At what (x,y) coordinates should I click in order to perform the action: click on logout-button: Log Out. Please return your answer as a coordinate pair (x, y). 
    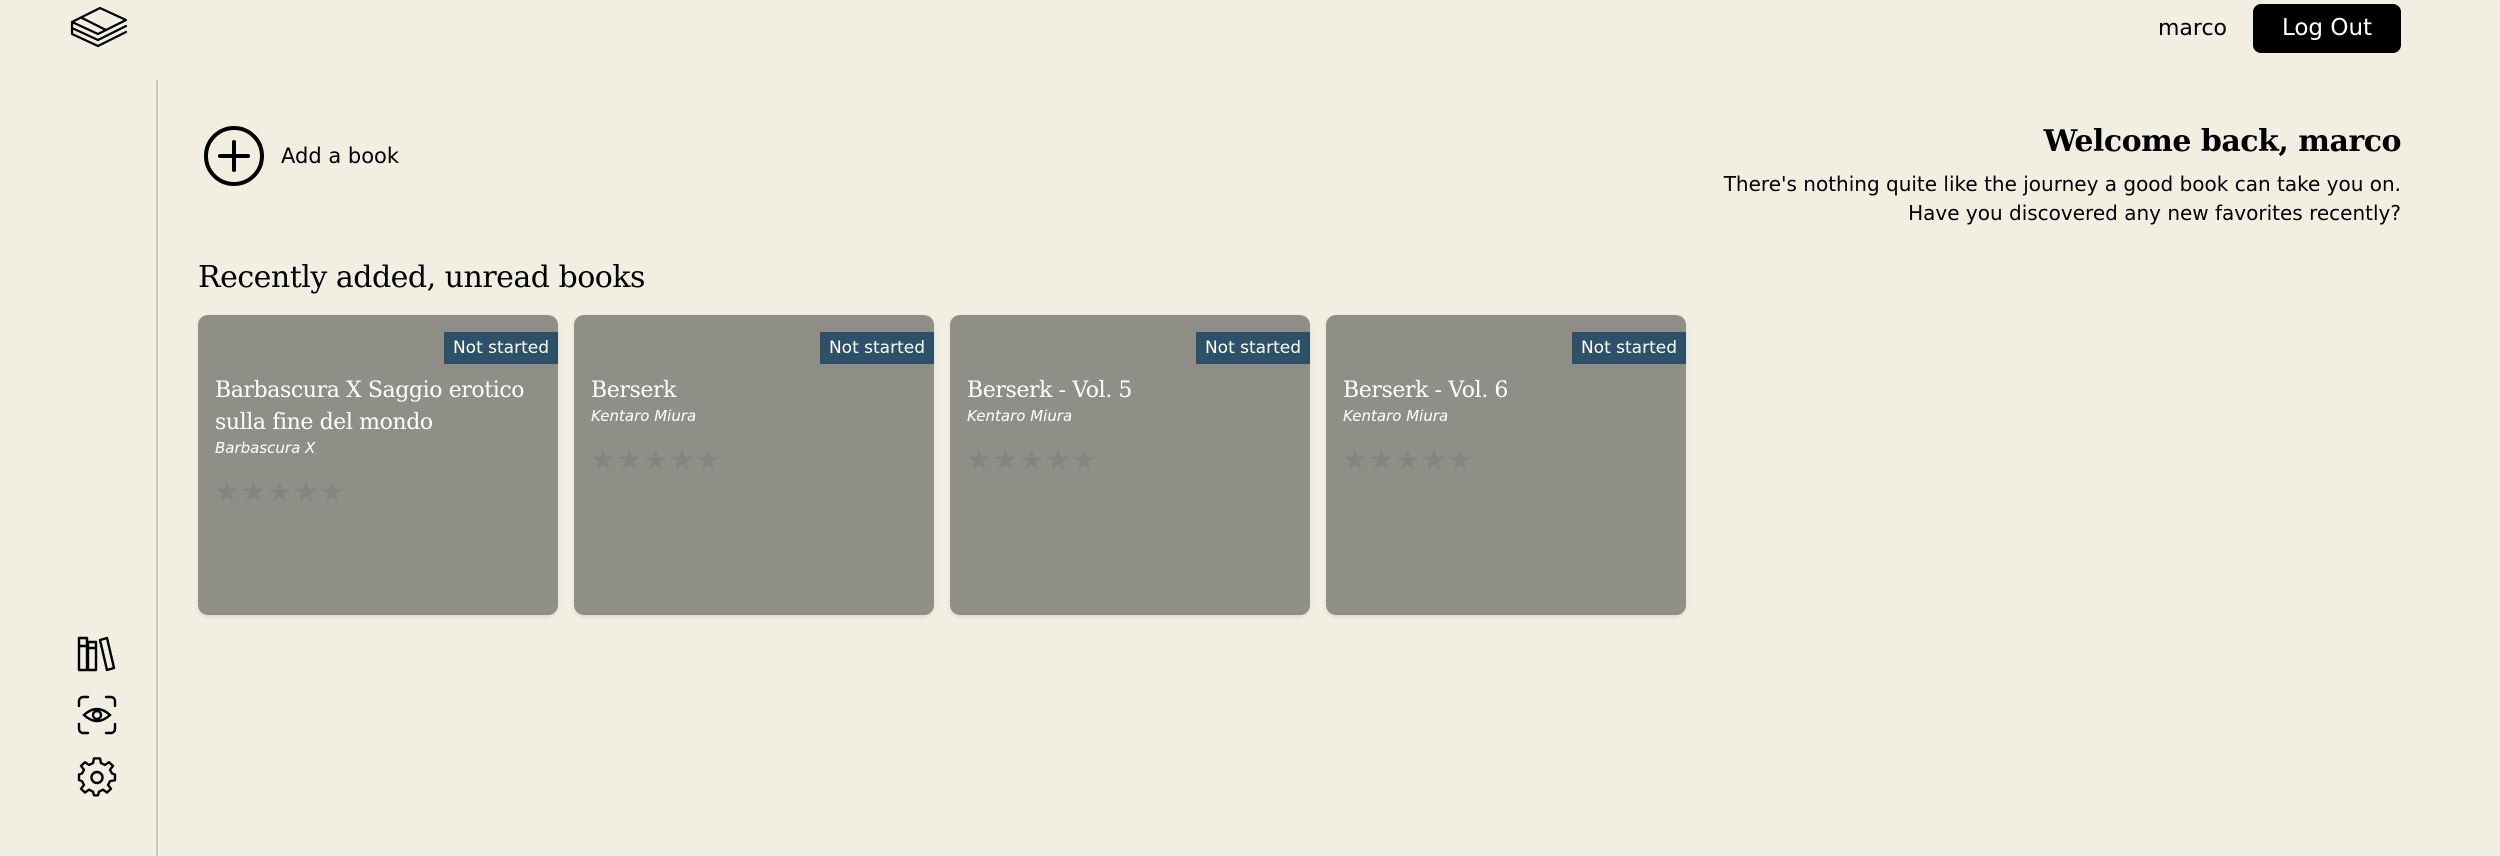
    Looking at the image, I should click on (2327, 28).